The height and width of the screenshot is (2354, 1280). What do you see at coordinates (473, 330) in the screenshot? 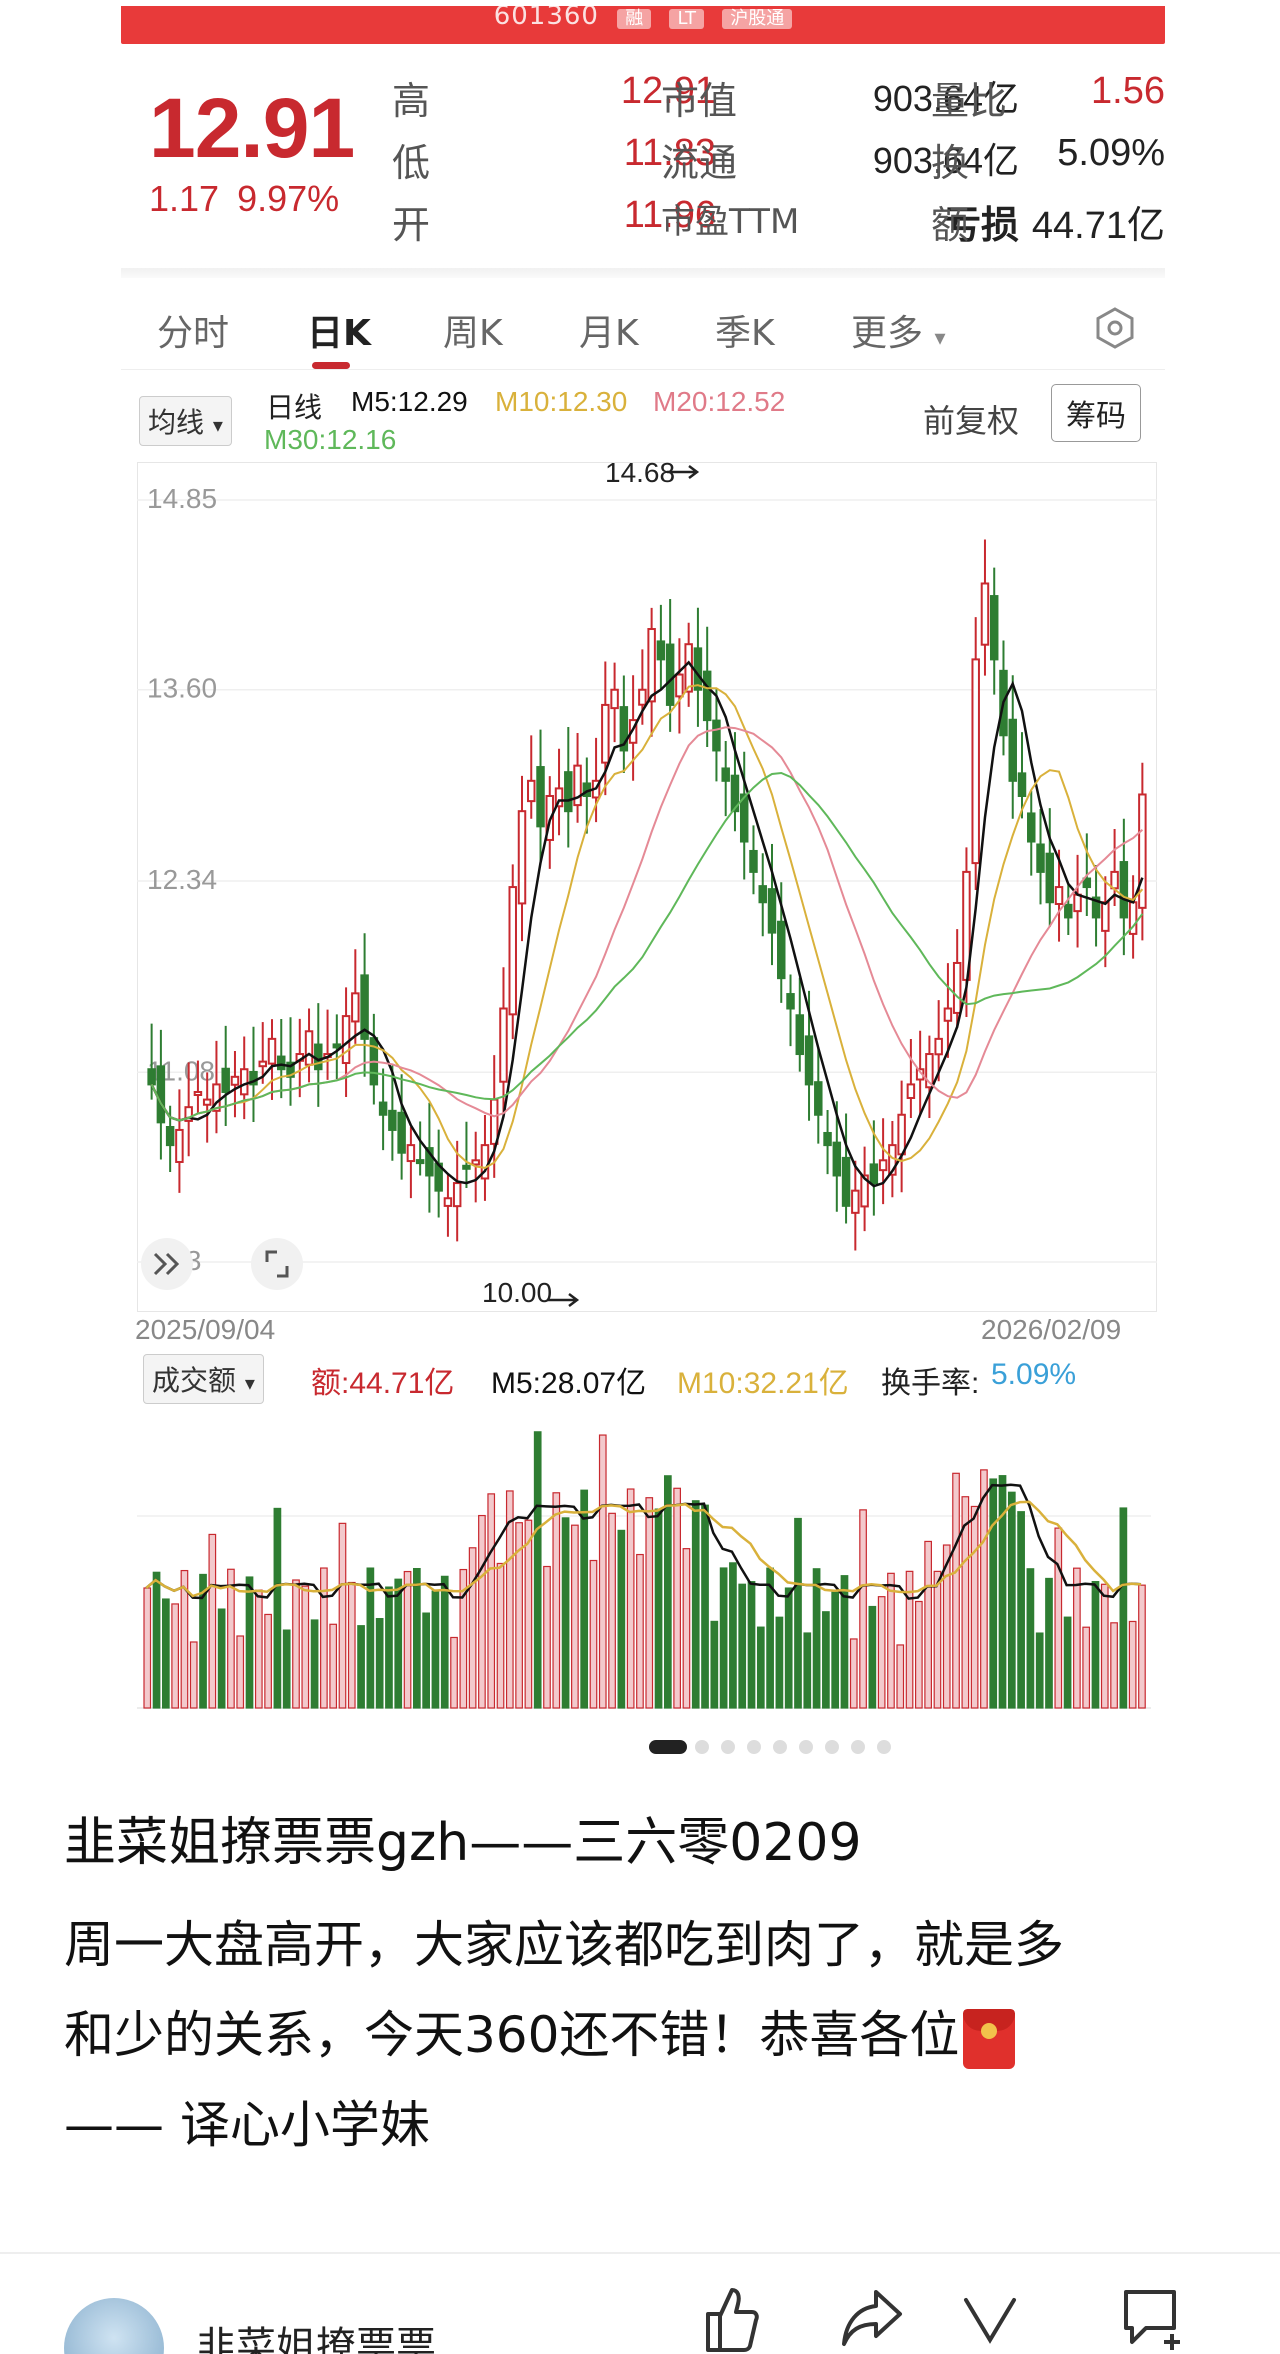
I see `tab-weekly-k: 周K` at bounding box center [473, 330].